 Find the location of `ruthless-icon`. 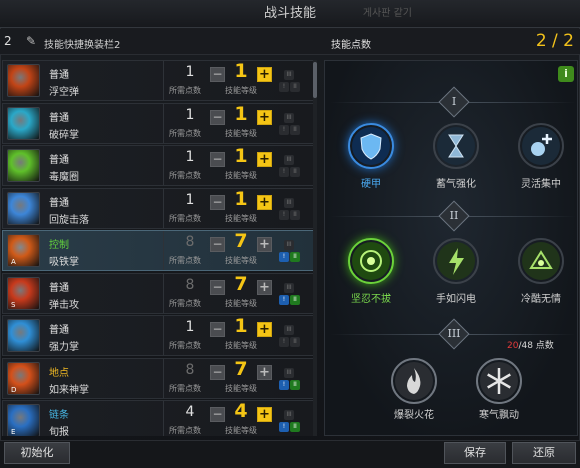

ruthless-icon is located at coordinates (541, 261).